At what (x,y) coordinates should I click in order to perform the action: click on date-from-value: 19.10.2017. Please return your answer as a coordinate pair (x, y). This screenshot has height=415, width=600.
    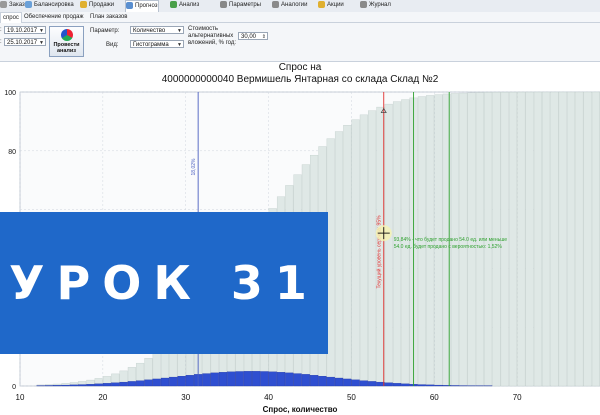
    Looking at the image, I should click on (22, 31).